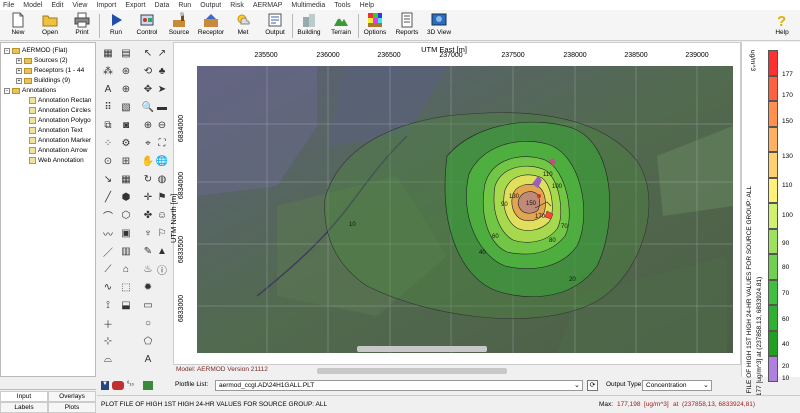 The height and width of the screenshot is (413, 800). What do you see at coordinates (422, 349) in the screenshot?
I see `horizontal-scrollbar` at bounding box center [422, 349].